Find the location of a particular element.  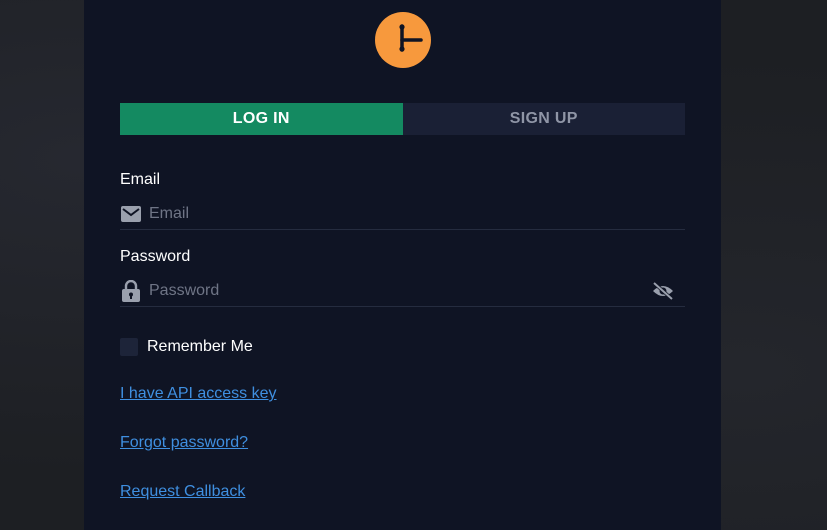

request-callback-link: Request Callback is located at coordinates (182, 492).